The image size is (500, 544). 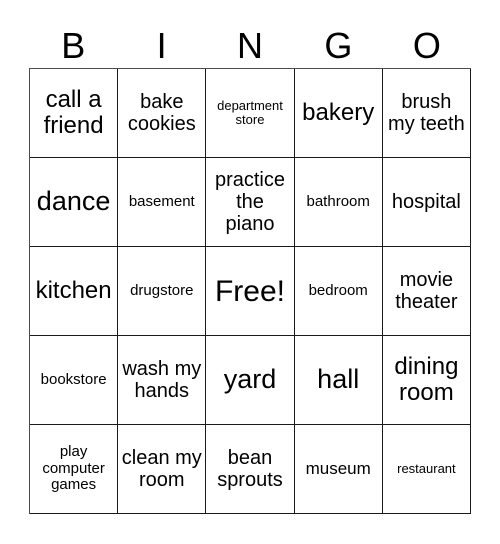 I want to click on bingo-header-letter-b: B, so click(x=73, y=45).